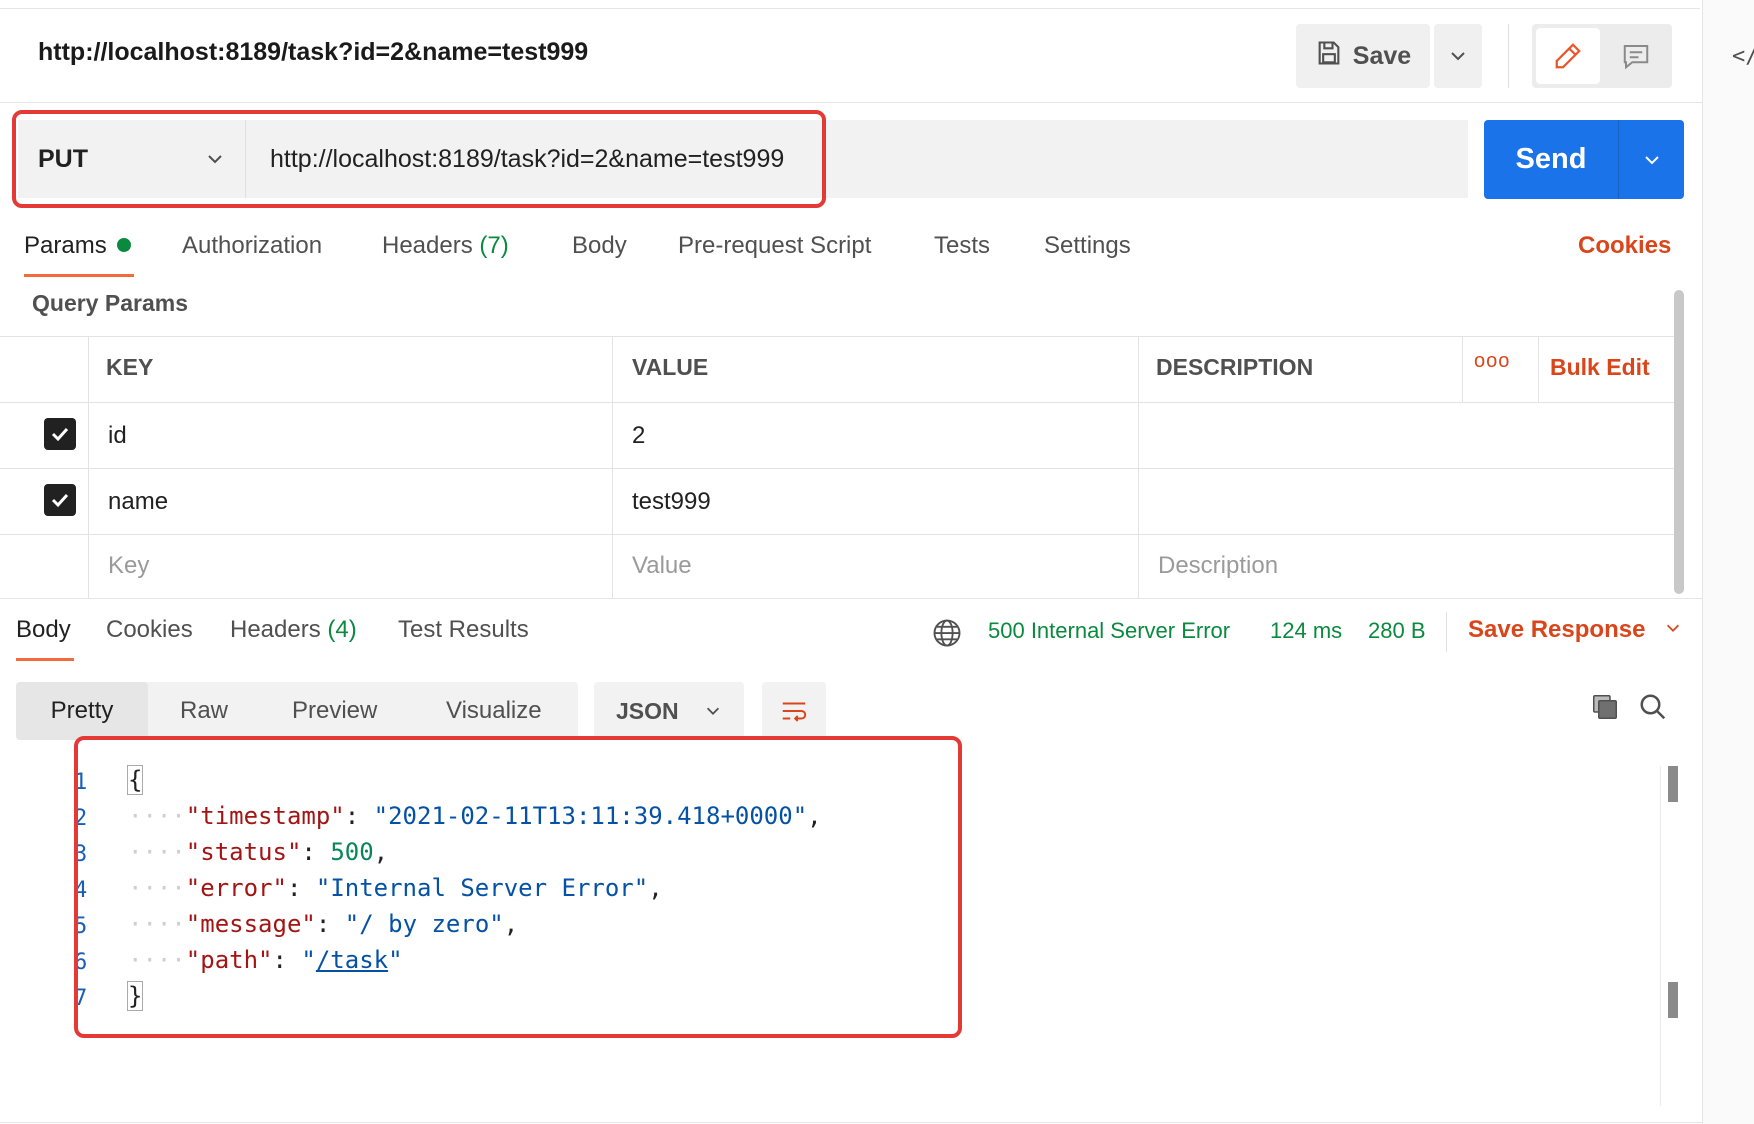  I want to click on param-value: test999, so click(671, 502).